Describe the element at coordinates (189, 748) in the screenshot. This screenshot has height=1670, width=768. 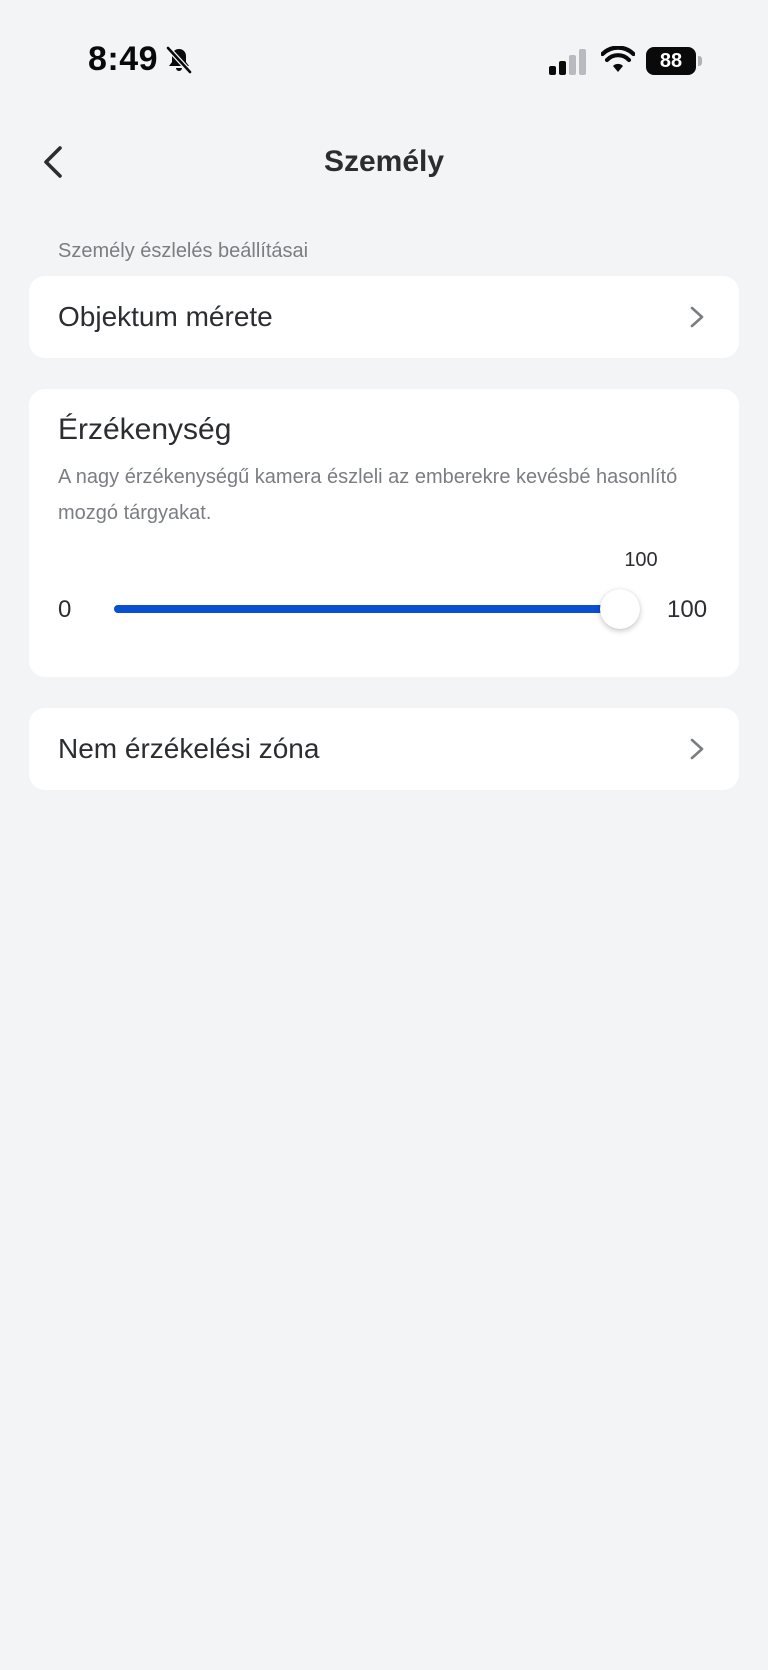
I see `no-detection-zone-label: Nem érzékelési zóna` at that location.